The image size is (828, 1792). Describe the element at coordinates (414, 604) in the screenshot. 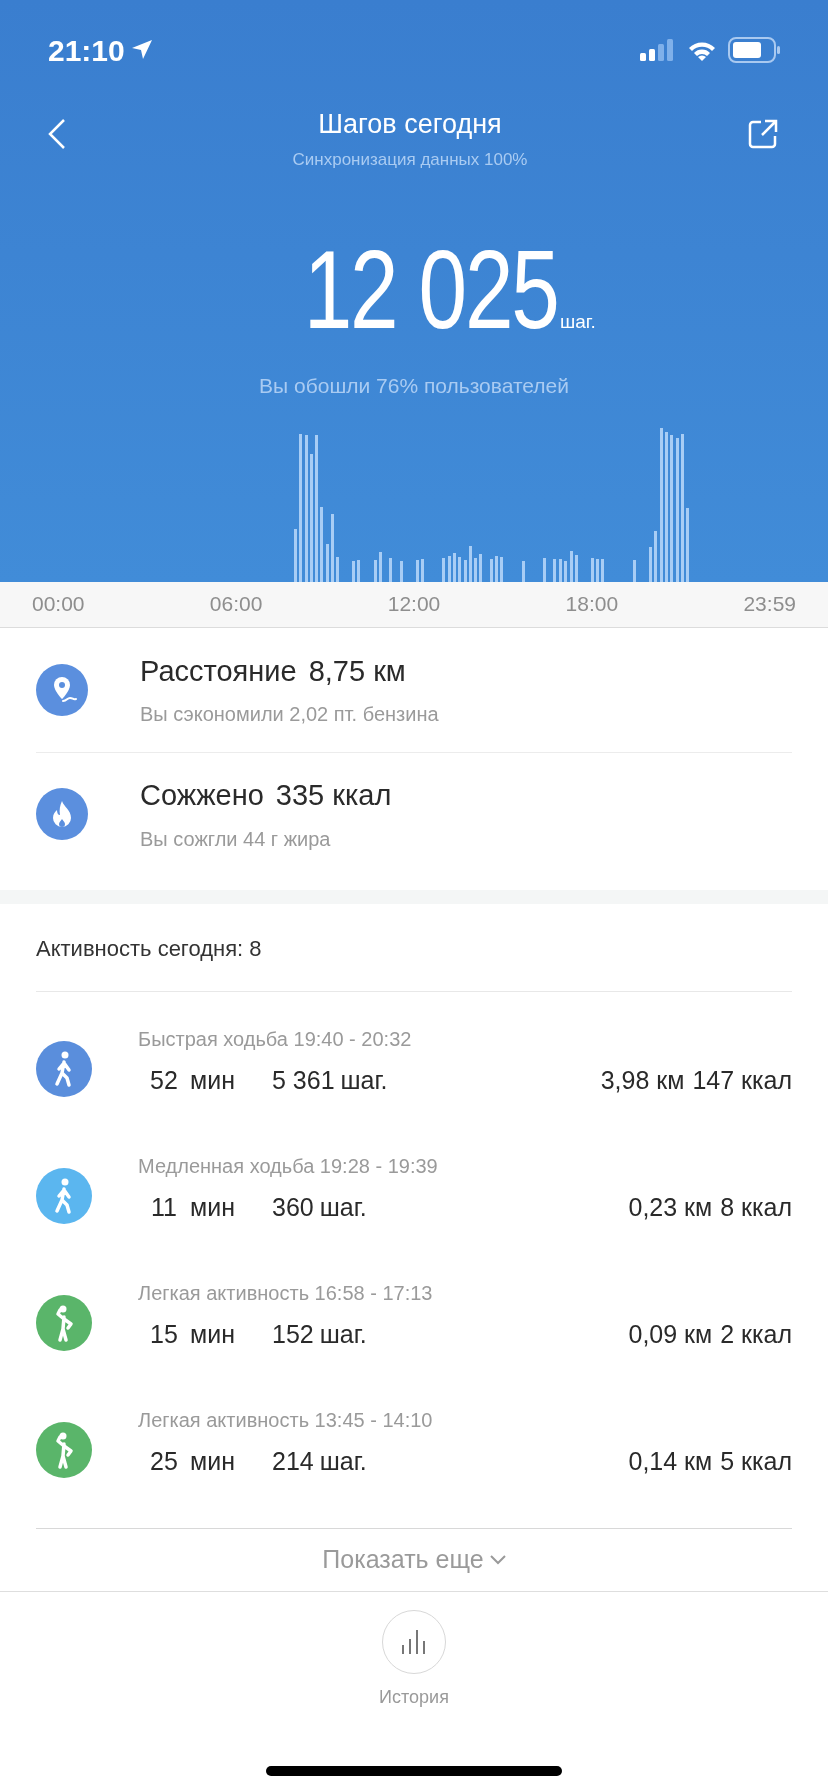

I see `time-axis-label: 12:00` at that location.